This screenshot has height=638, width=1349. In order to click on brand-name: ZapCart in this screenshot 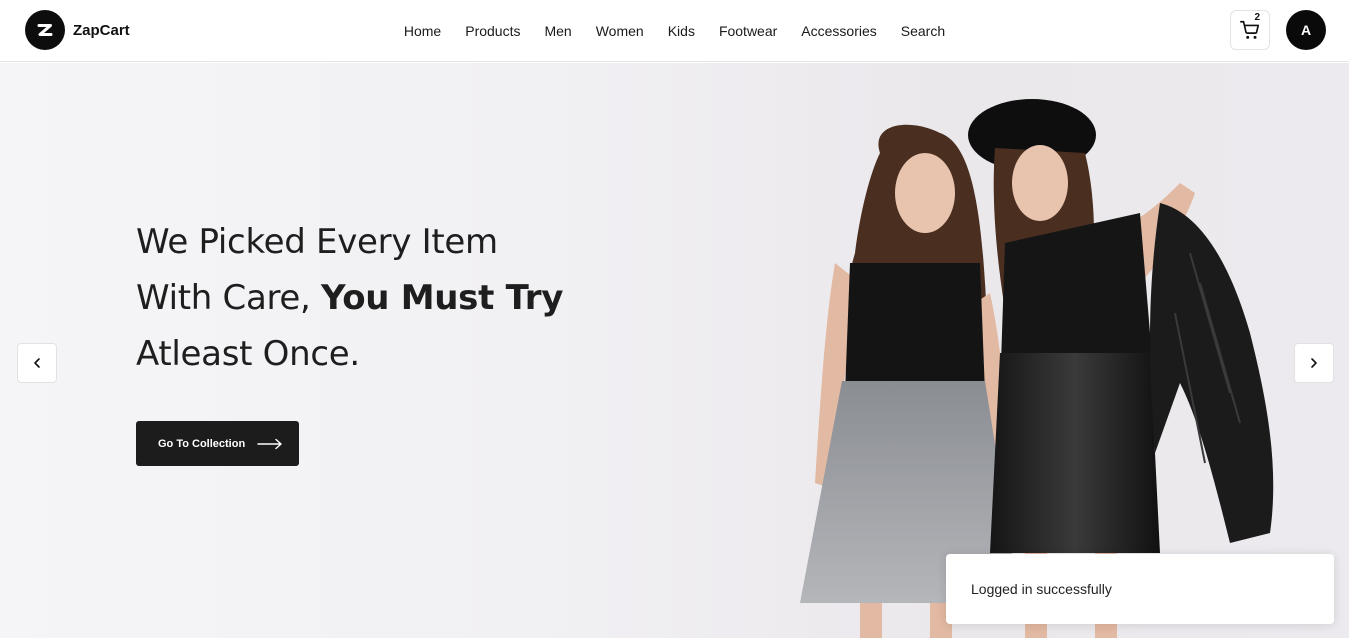, I will do `click(101, 30)`.